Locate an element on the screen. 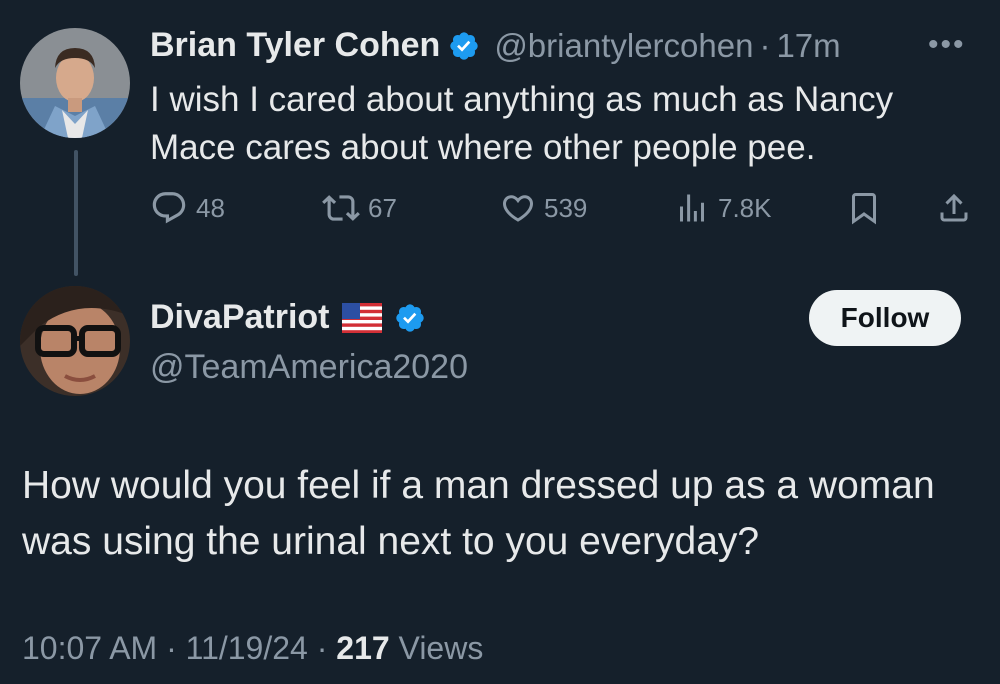 Image resolution: width=1000 pixels, height=684 pixels. reply-button: 48 is located at coordinates (187, 208).